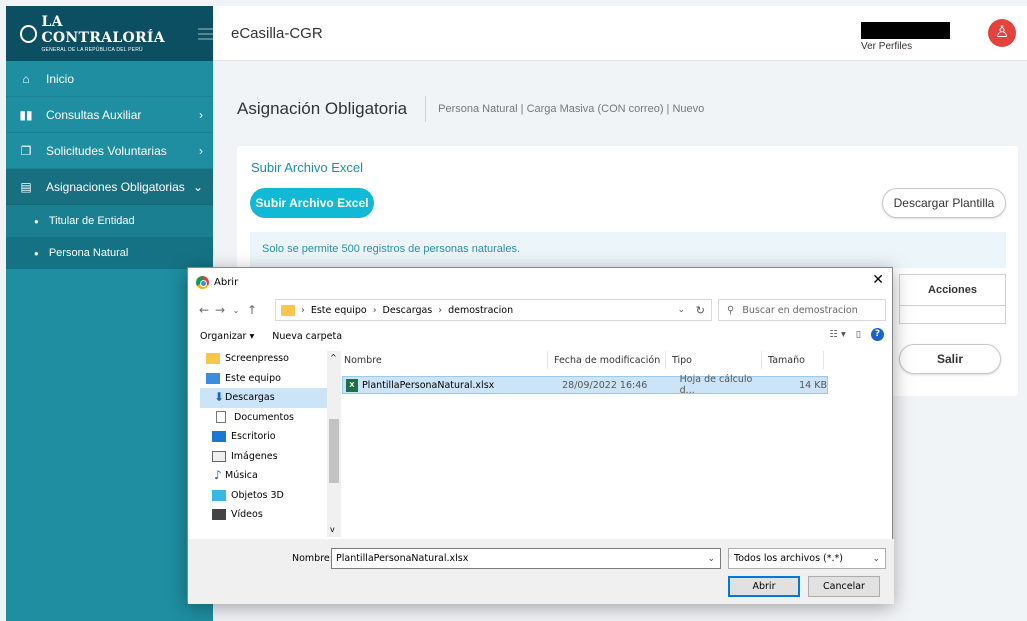  I want to click on tree-item-descargas: ⬇ Descargas, so click(265, 398).